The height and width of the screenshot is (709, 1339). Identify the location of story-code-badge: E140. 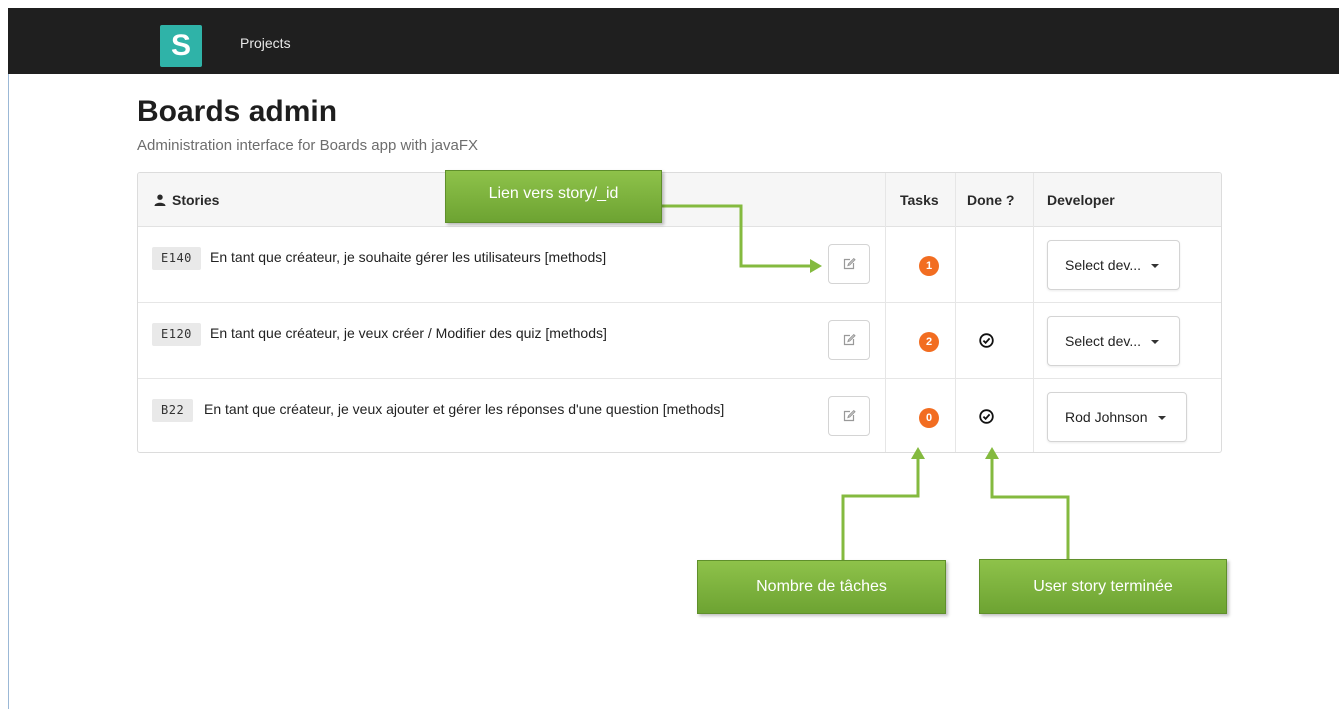
(176, 258).